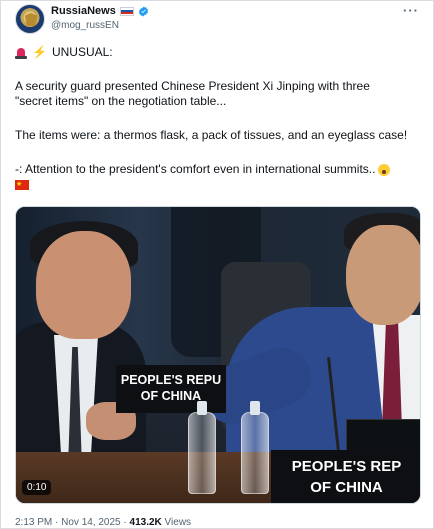 This screenshot has width=434, height=529. Describe the element at coordinates (384, 169) in the screenshot. I see `astonished-face-icon` at that location.